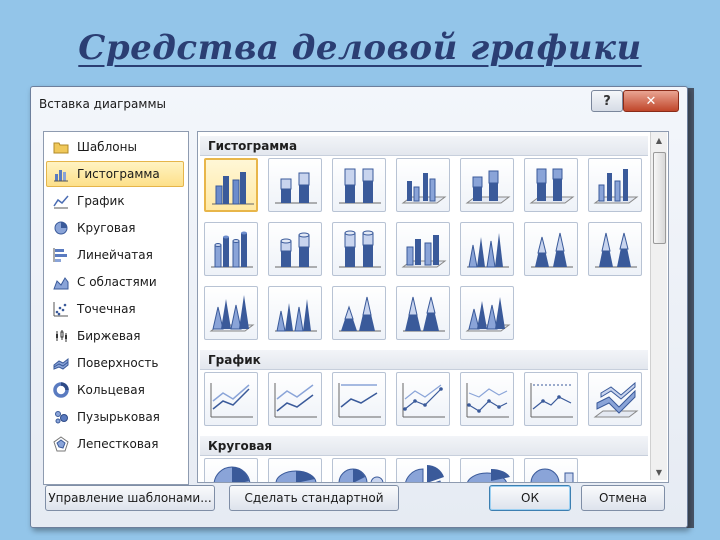 This screenshot has width=720, height=540. Describe the element at coordinates (623, 498) in the screenshot. I see `cancel-button: Отмена` at that location.